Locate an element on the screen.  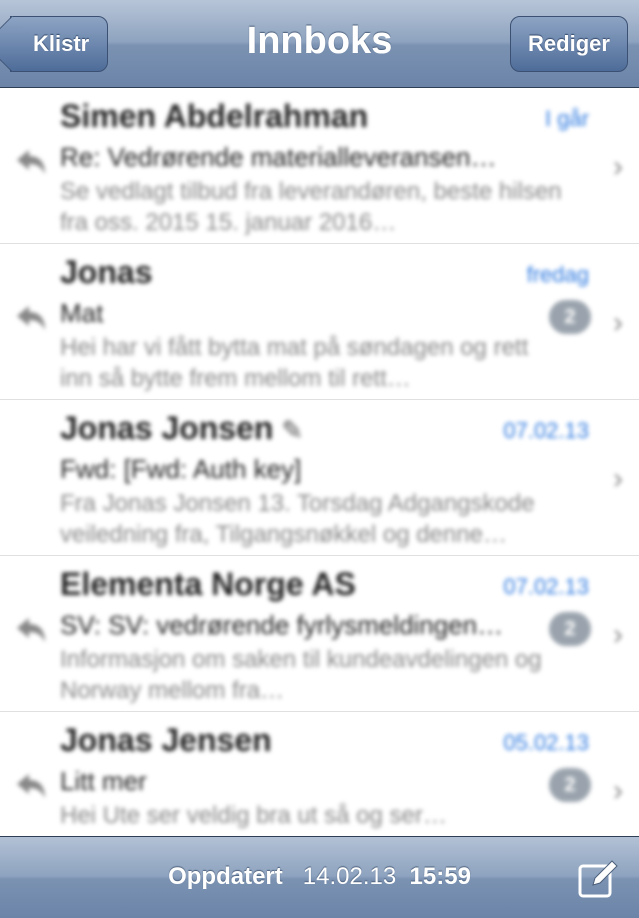
update-status: Oppdatert 14.02.13 15:59 is located at coordinates (319, 877).